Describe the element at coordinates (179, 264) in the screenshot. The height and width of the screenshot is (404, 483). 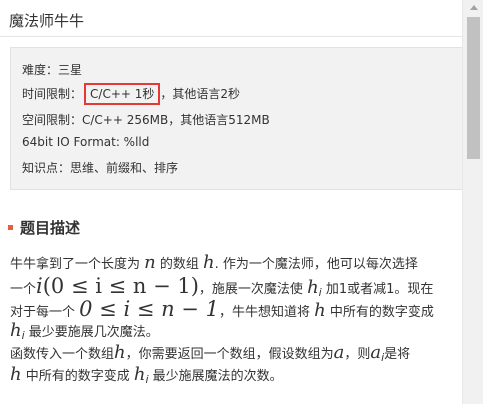
I see `text: 的数组` at that location.